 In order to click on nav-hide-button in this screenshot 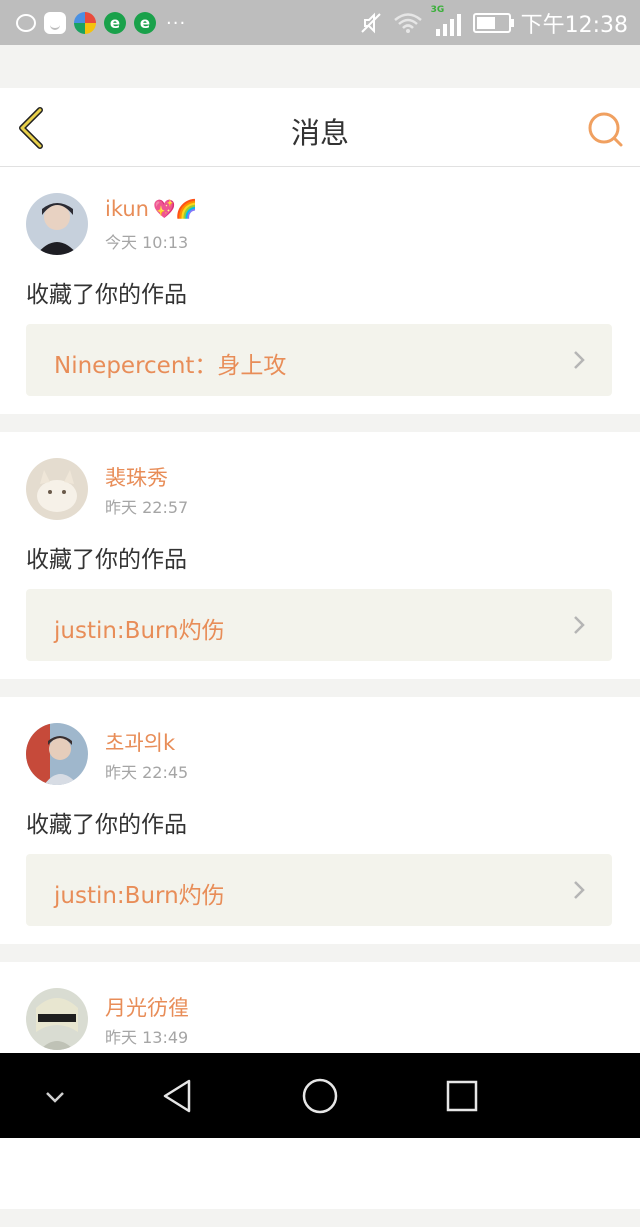, I will do `click(55, 1096)`.